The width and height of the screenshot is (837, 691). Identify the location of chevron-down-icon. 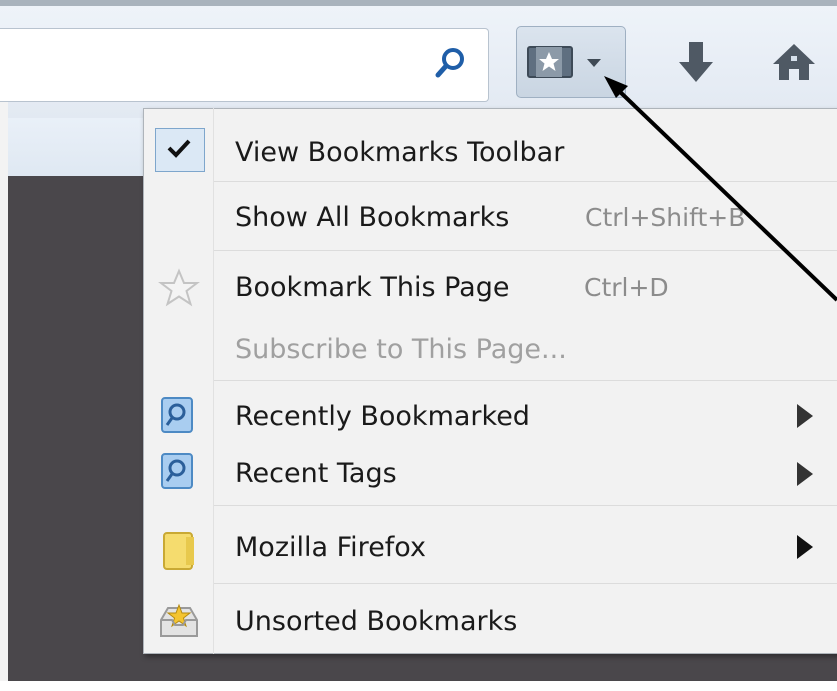
(594, 63).